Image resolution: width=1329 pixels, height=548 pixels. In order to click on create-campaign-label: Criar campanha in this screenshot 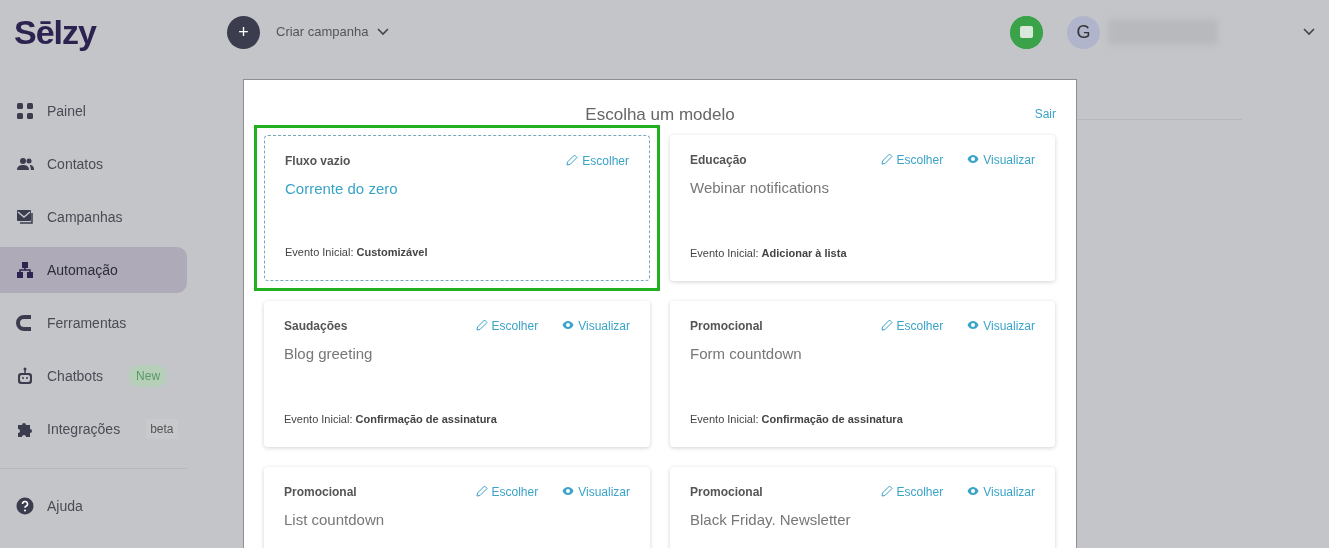, I will do `click(322, 32)`.